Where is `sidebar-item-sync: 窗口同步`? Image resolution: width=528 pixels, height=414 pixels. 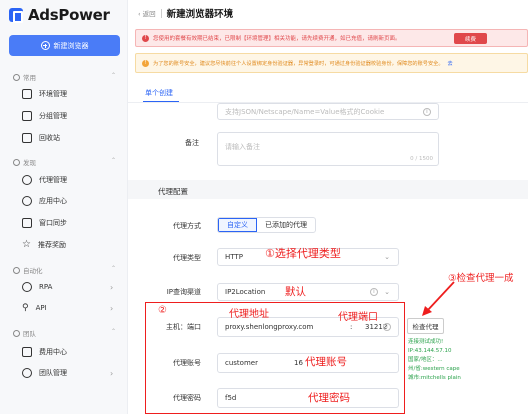 sidebar-item-sync: 窗口同步 is located at coordinates (44, 223).